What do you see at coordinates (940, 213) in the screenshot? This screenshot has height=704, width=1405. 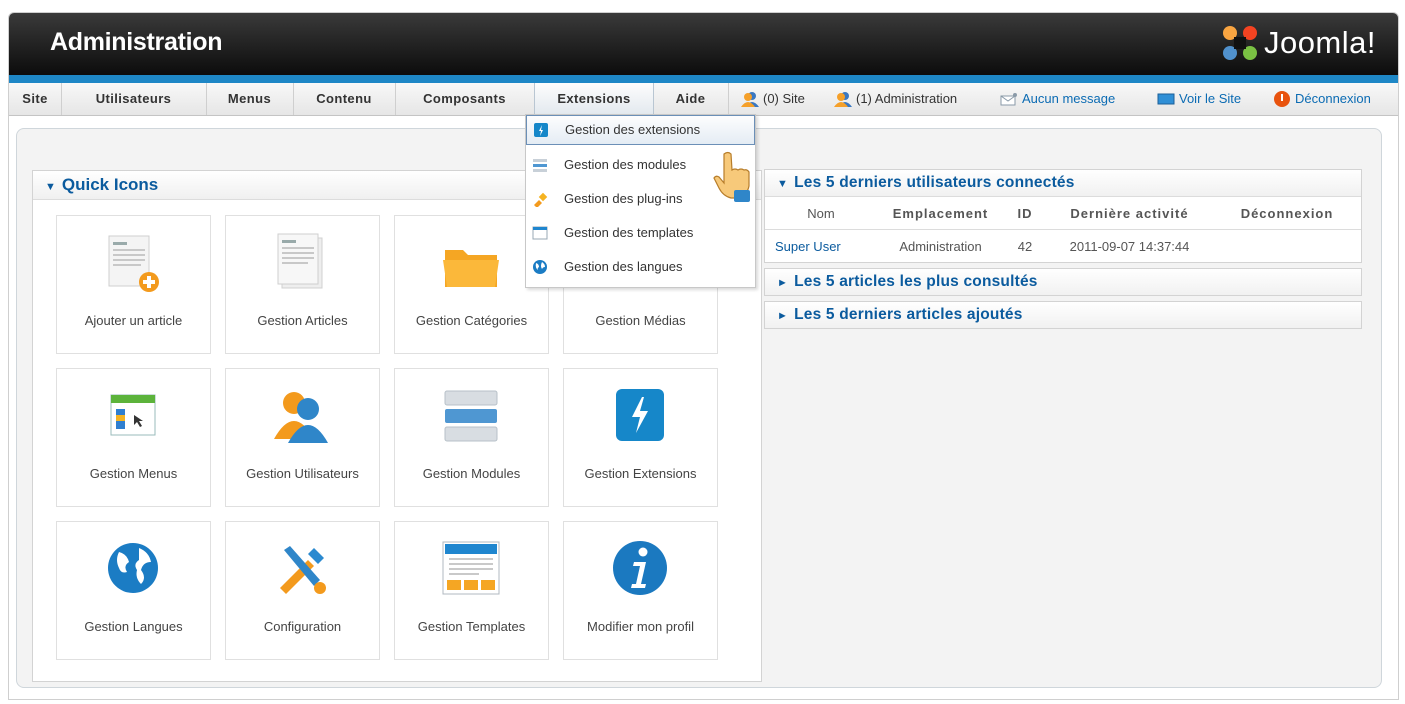 I see `column-header-location: Emplacement` at bounding box center [940, 213].